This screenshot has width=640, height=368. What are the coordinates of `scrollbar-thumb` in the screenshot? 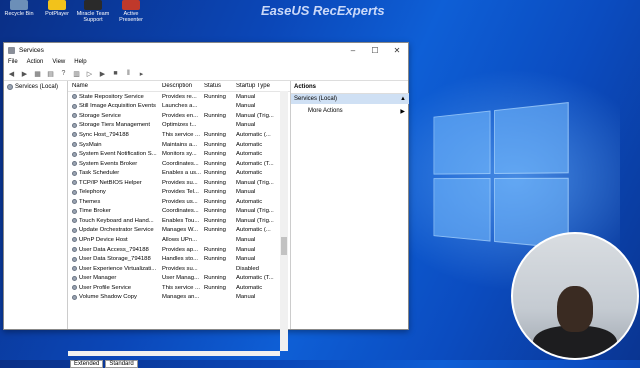 It's located at (284, 246).